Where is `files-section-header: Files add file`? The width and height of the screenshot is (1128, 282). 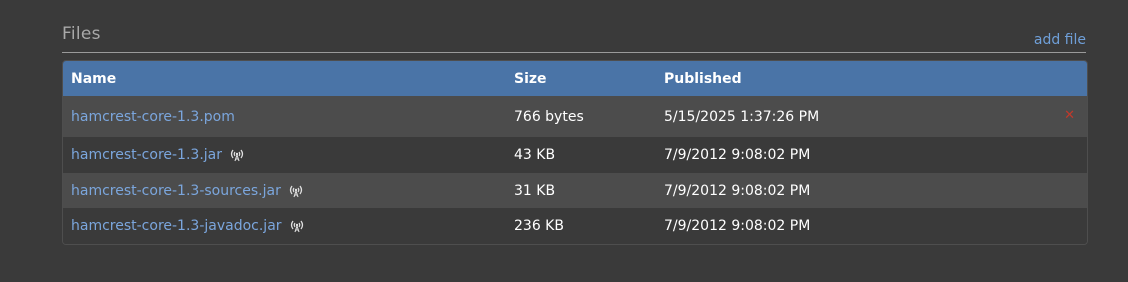
files-section-header: Files add file is located at coordinates (574, 38).